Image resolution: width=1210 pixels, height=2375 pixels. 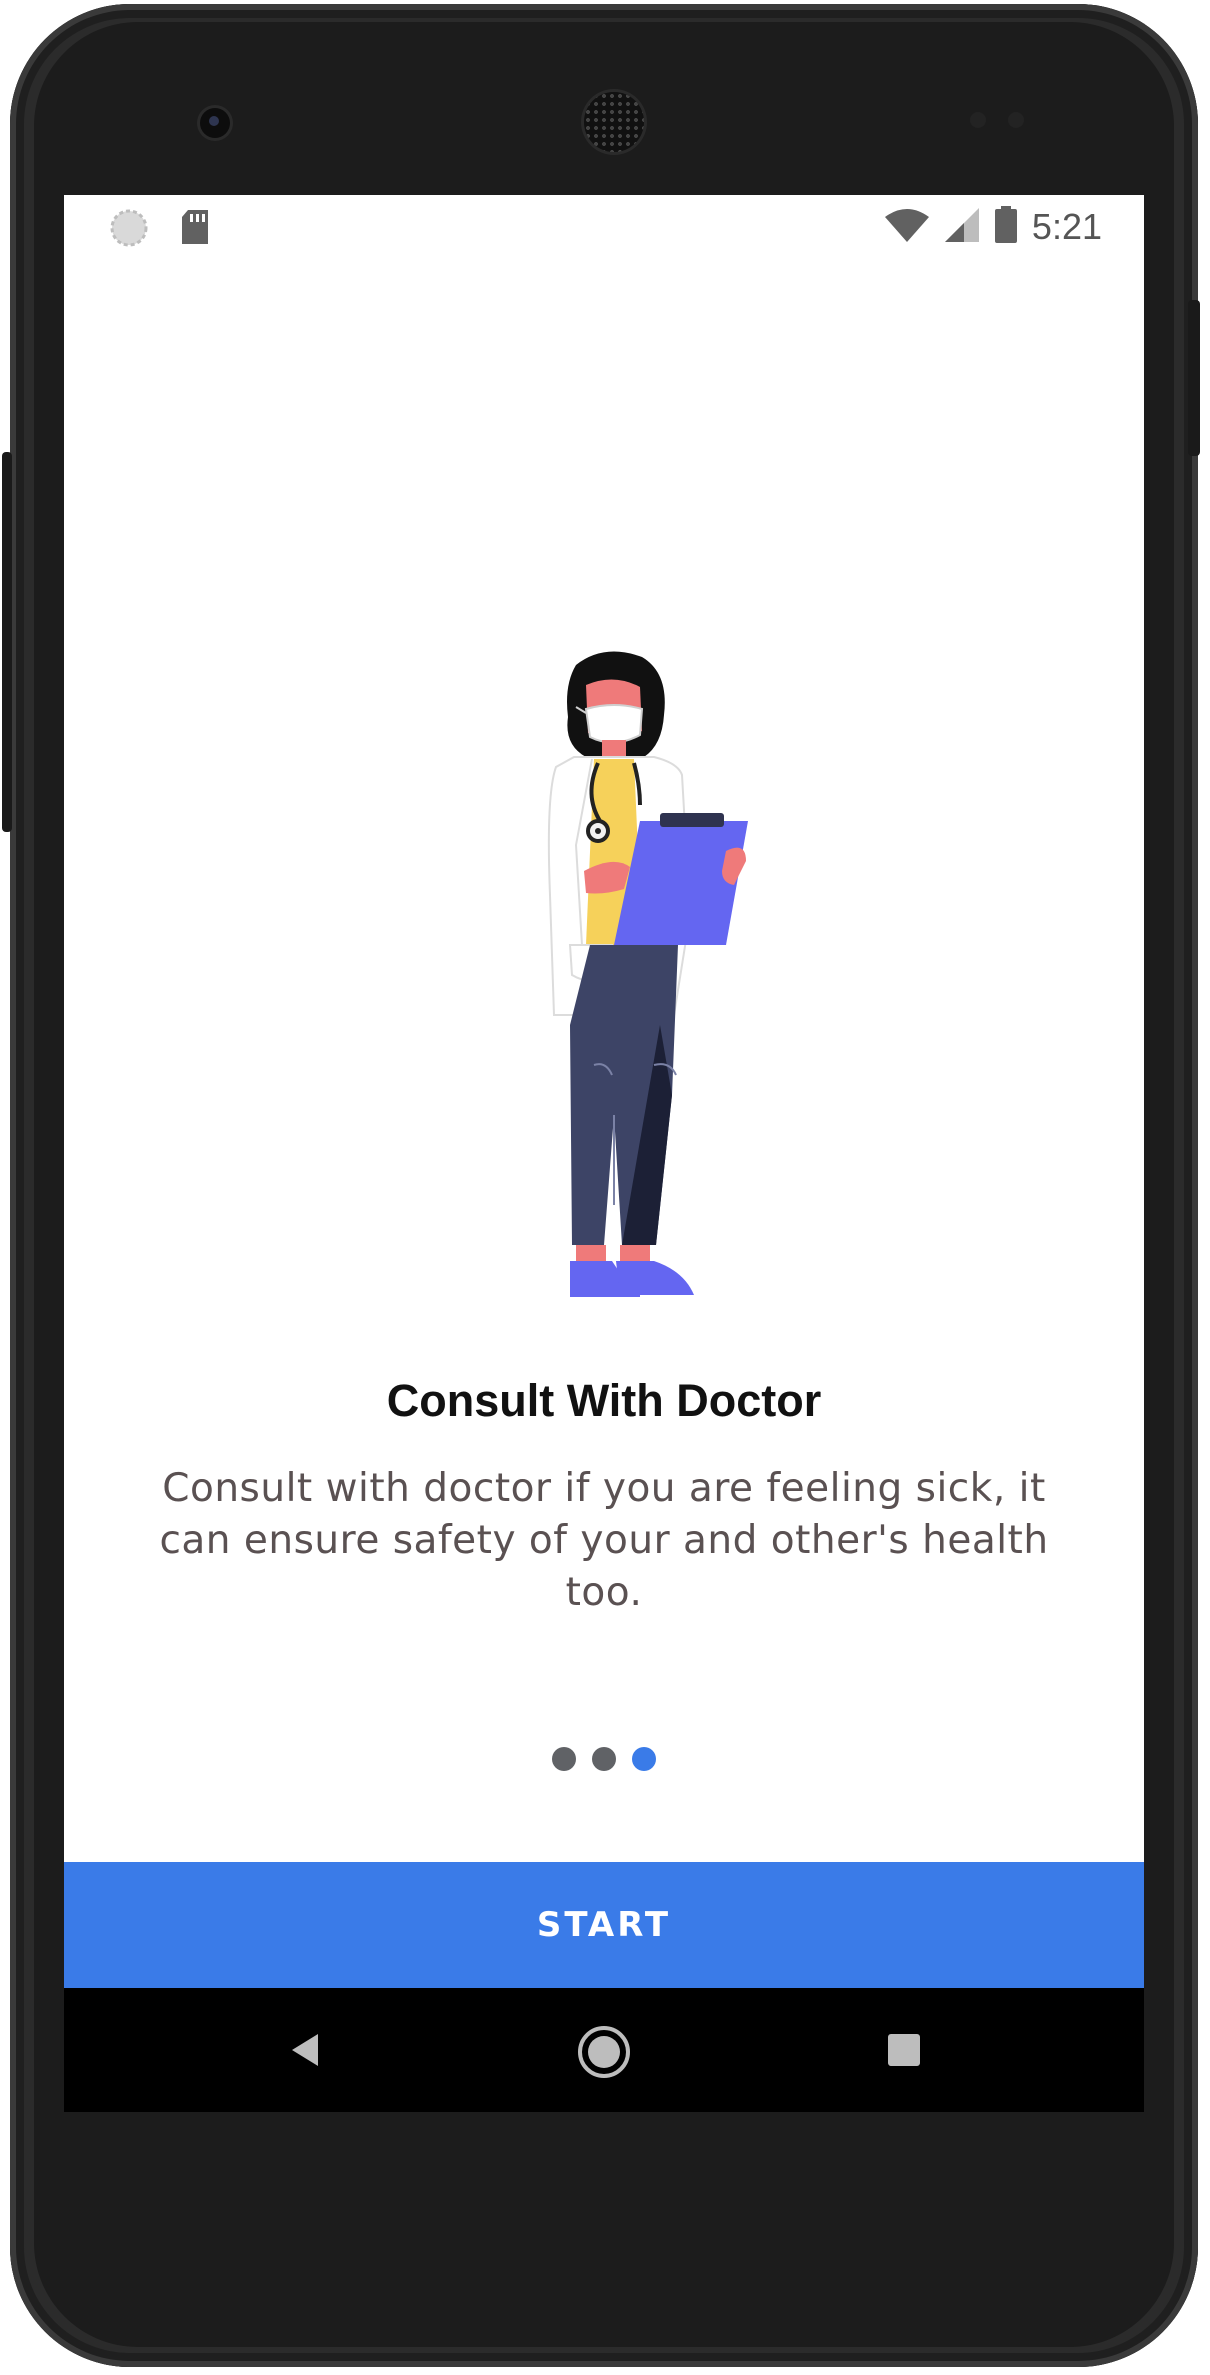 I want to click on status-time: 5:21, so click(x=1066, y=226).